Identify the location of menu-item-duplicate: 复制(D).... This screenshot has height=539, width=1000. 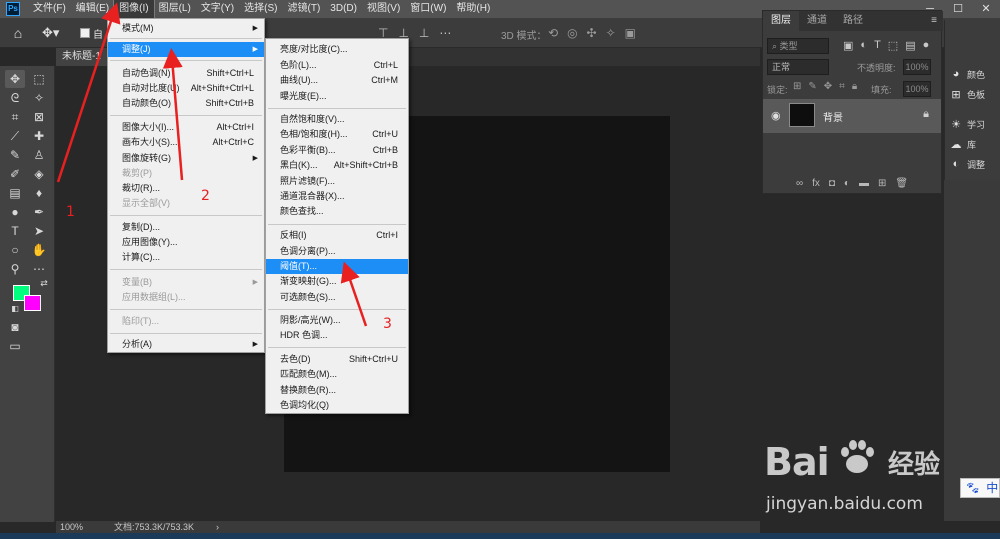
(186, 227).